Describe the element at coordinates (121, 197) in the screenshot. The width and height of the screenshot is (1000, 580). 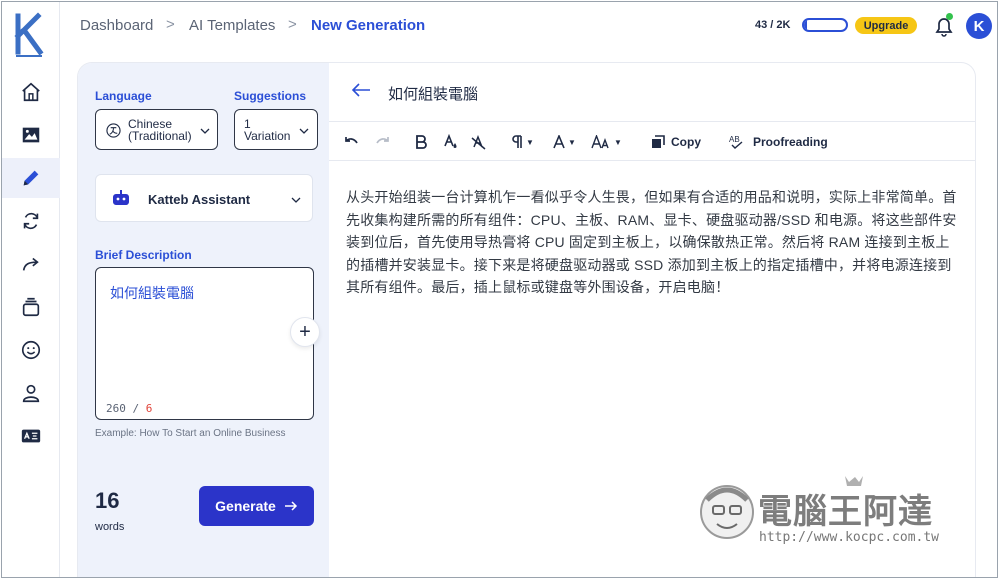
I see `robot-icon` at that location.